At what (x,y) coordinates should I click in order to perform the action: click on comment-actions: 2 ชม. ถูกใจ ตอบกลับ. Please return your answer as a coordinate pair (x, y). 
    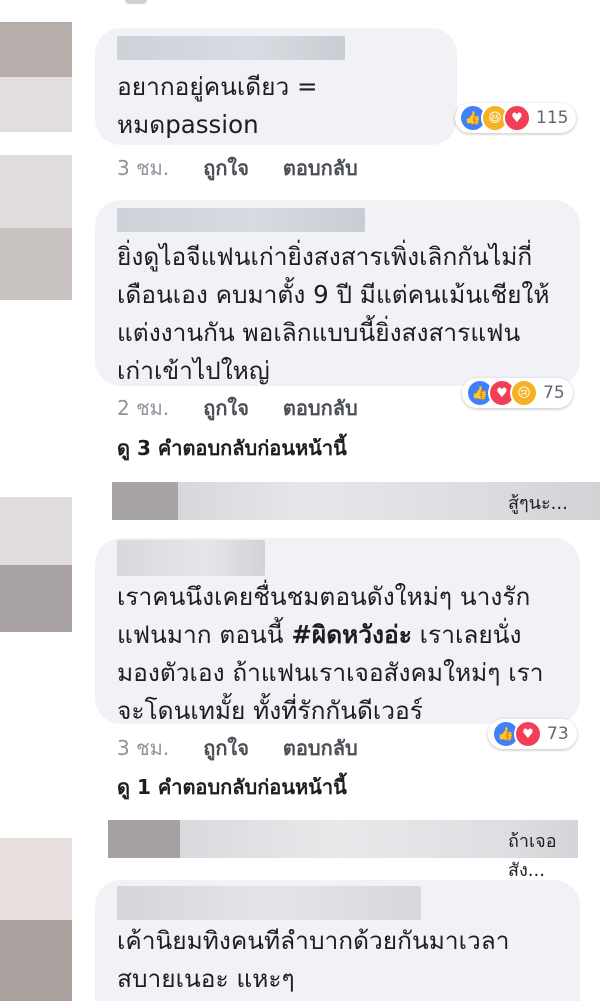
    Looking at the image, I should click on (237, 408).